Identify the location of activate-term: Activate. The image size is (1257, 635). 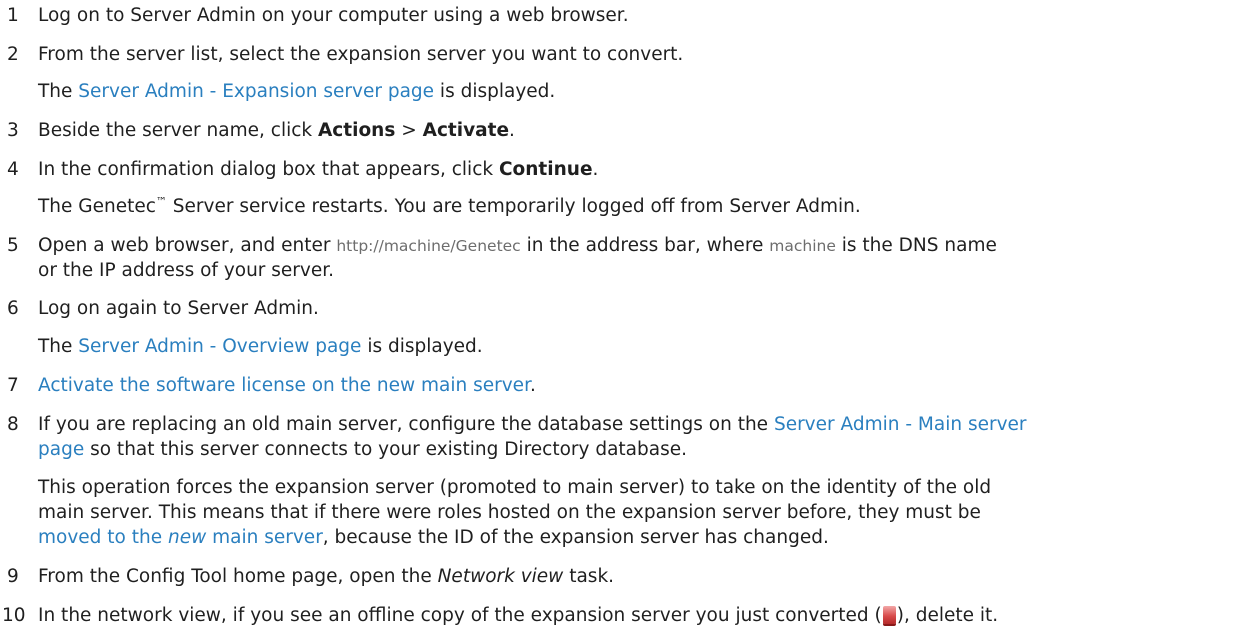
(466, 130).